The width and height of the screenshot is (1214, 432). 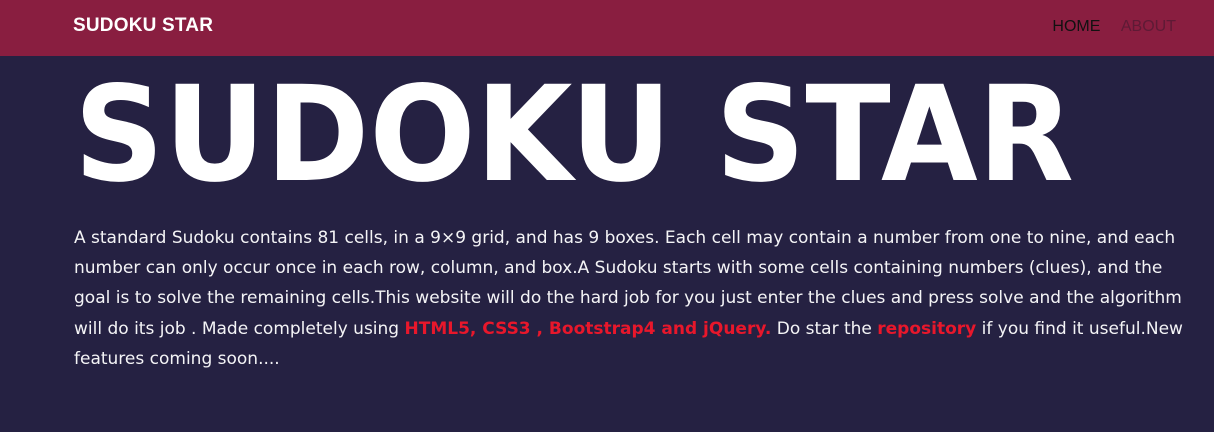 What do you see at coordinates (588, 329) in the screenshot?
I see `tech-stack-link: HTML5, CSS3 , Bootstrap4 and jQuery.` at bounding box center [588, 329].